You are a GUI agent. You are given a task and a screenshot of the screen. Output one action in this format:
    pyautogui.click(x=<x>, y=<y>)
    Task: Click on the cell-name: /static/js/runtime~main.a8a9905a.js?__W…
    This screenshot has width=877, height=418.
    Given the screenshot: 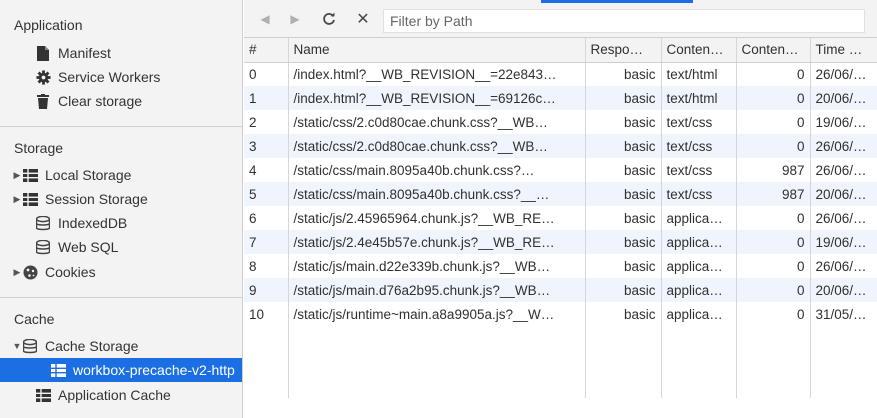 What is the action you would take?
    pyautogui.click(x=437, y=314)
    